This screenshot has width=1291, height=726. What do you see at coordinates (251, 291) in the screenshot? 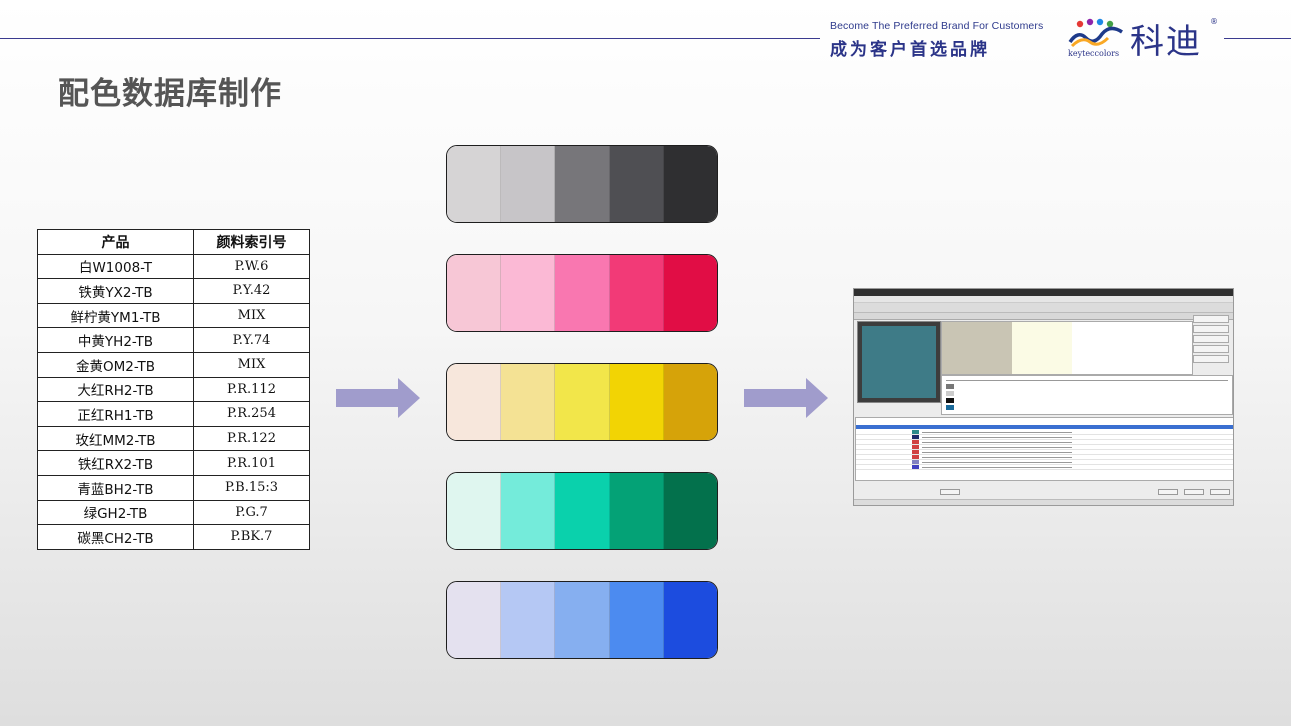
I see `pigment-index-cell: P.Y.42` at bounding box center [251, 291].